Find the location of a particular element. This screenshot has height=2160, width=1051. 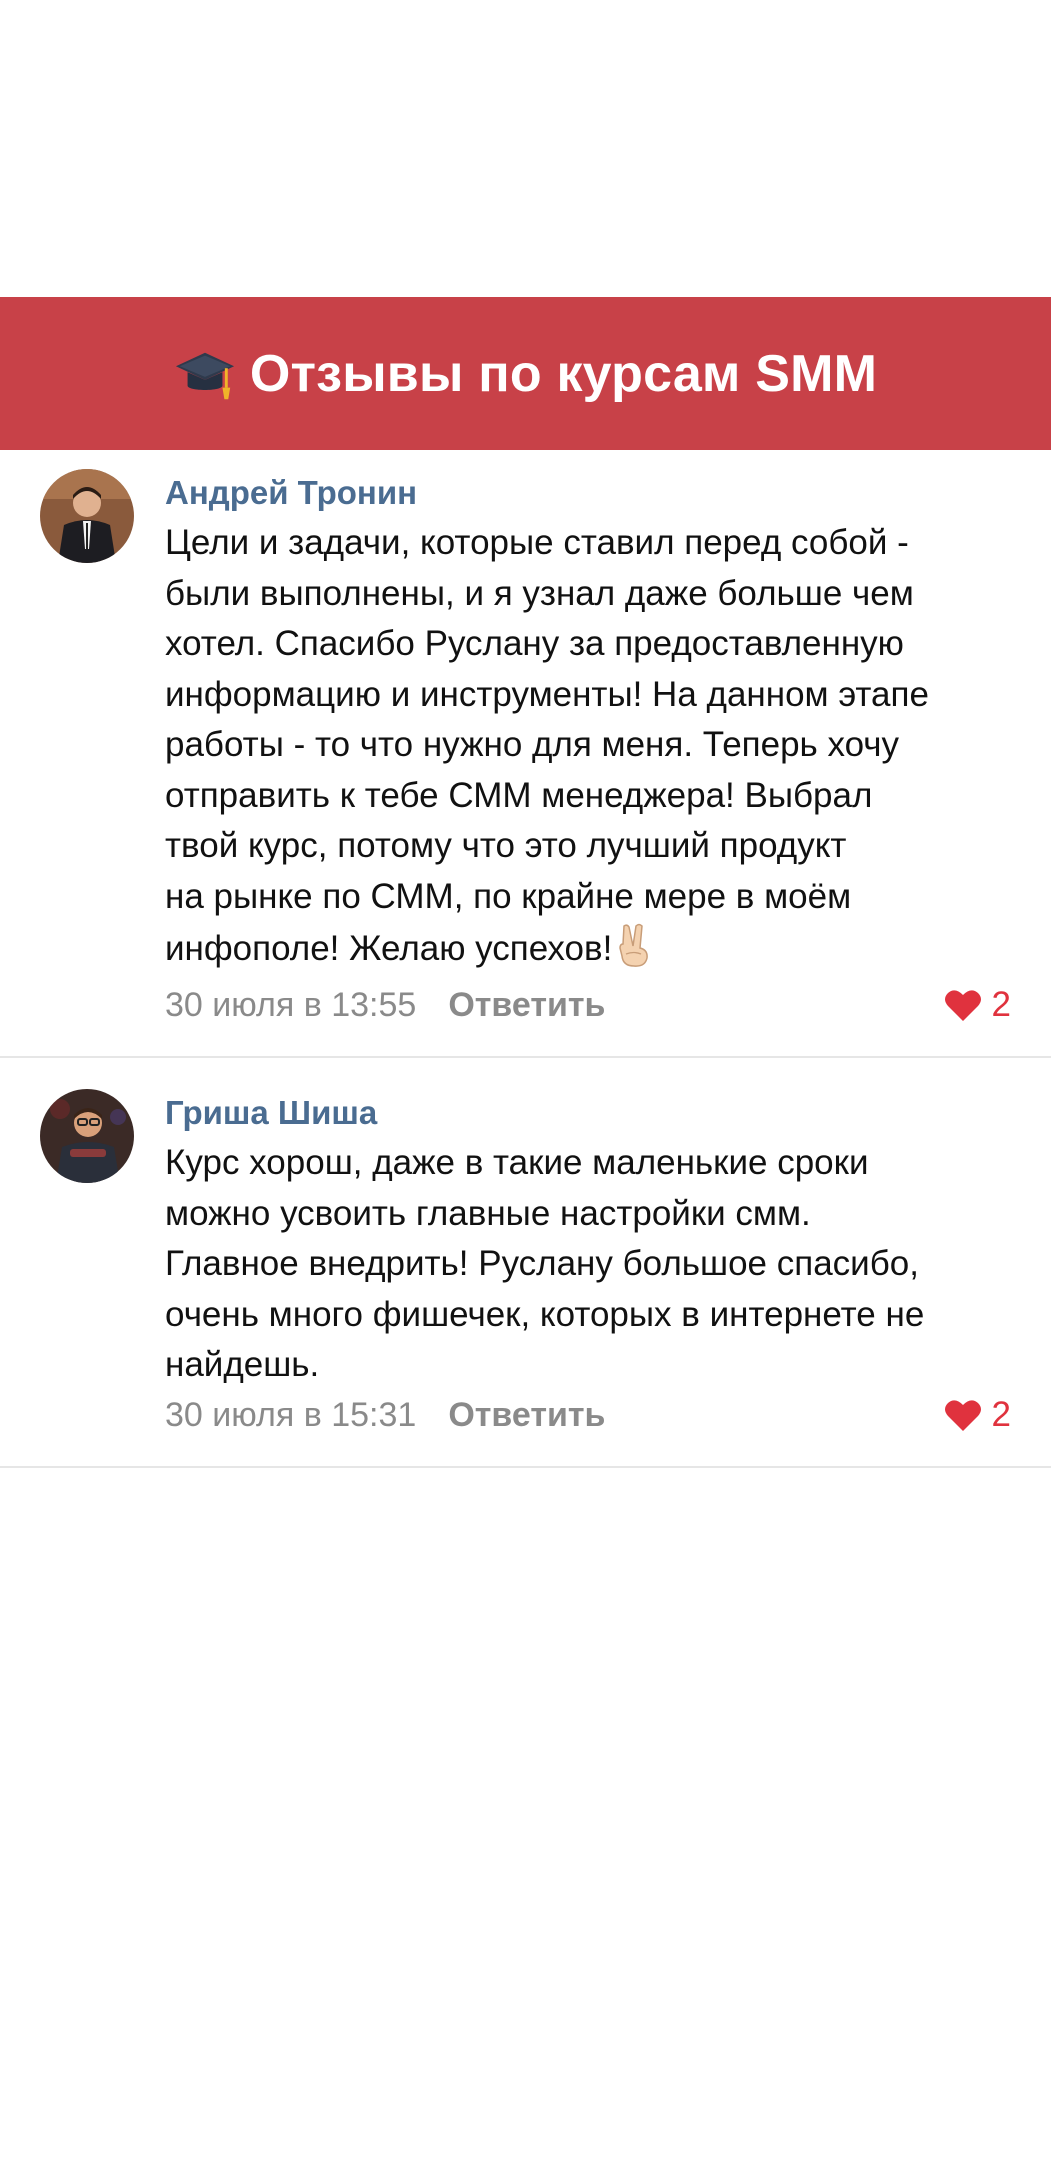

comment-author: Андрей Тронин is located at coordinates (593, 493).